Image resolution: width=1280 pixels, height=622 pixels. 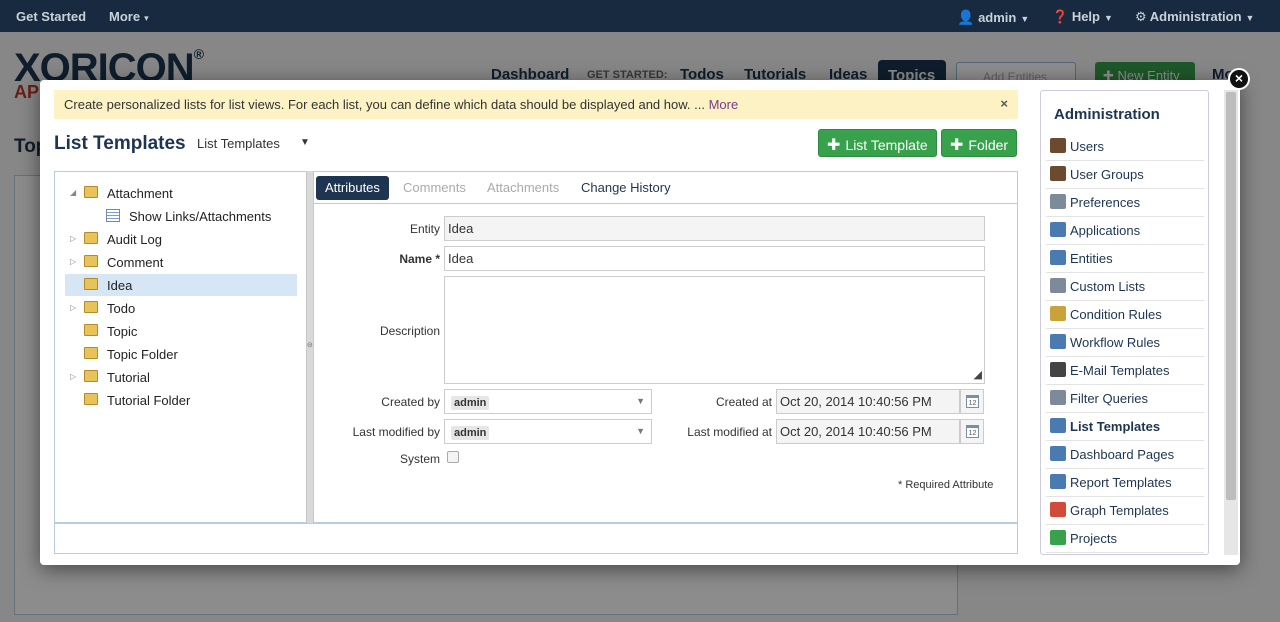 I want to click on admin-item-report-templates: Report Templates, so click(x=1125, y=483).